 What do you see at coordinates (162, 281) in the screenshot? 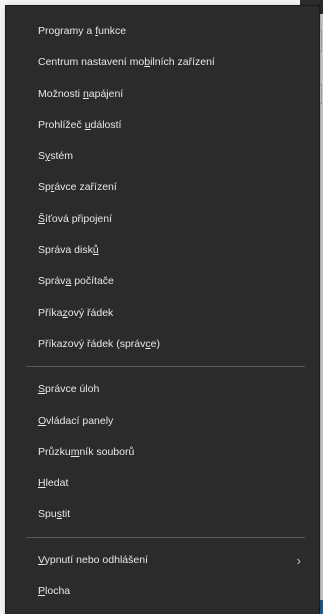
I see `menu-item-computer-management: Správa počítače` at bounding box center [162, 281].